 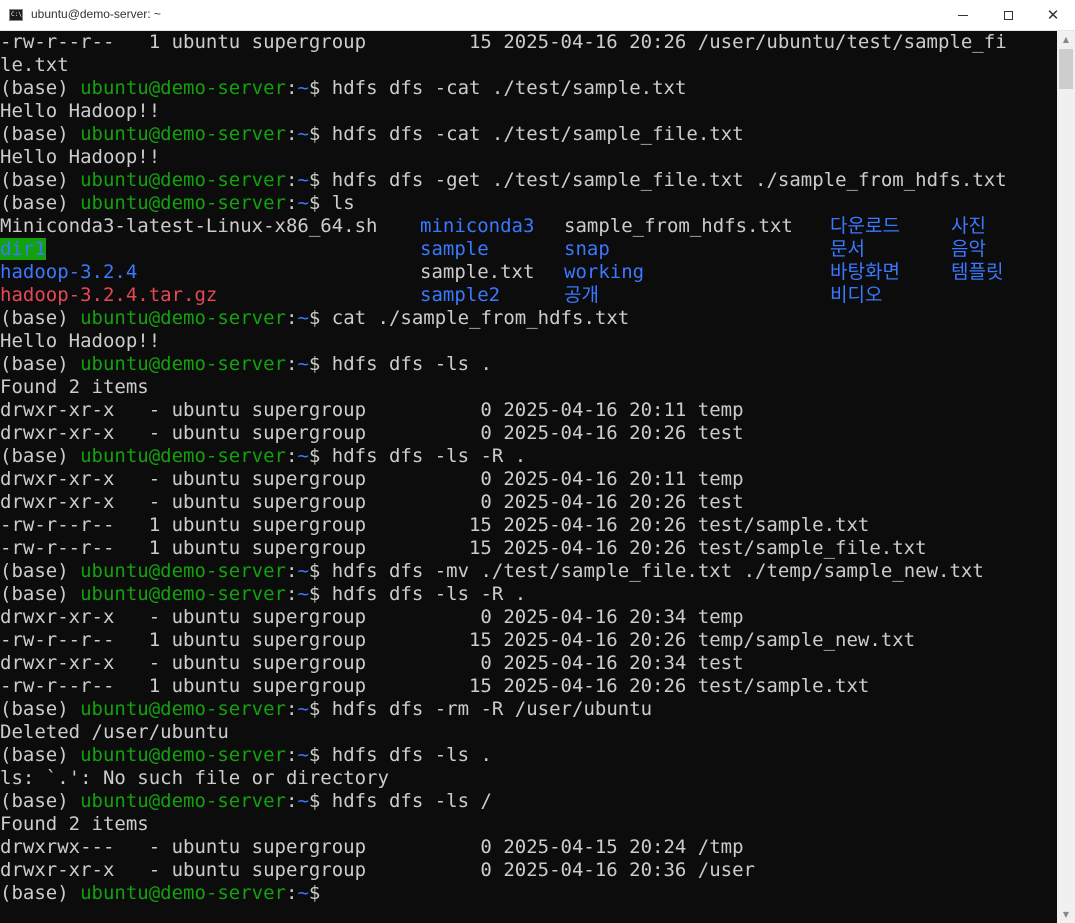 I want to click on command-text: hdfs dfs -rm -R /user/ubuntu, so click(x=492, y=709).